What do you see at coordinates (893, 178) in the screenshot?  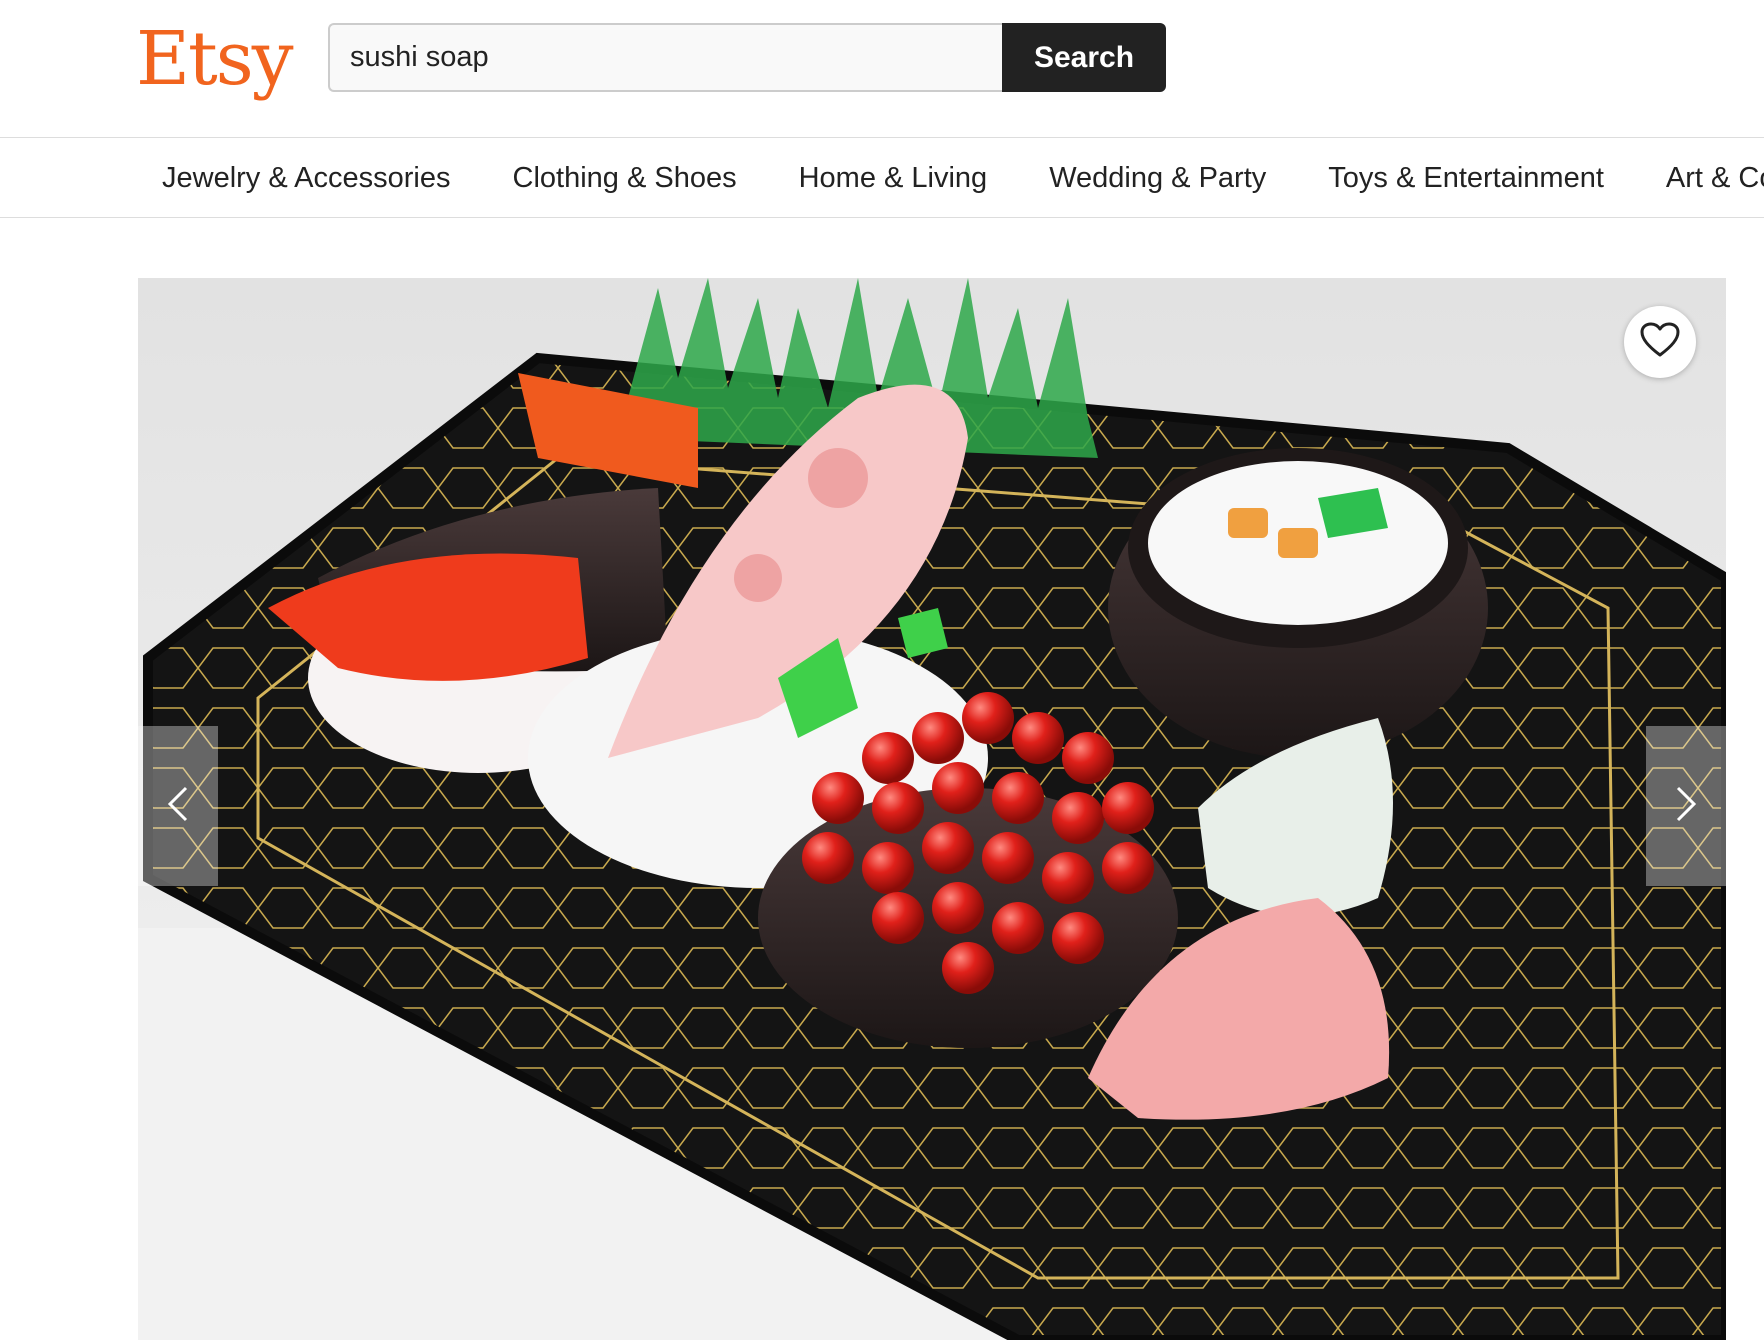 I see `nav-item-home-living: Home & Living` at bounding box center [893, 178].